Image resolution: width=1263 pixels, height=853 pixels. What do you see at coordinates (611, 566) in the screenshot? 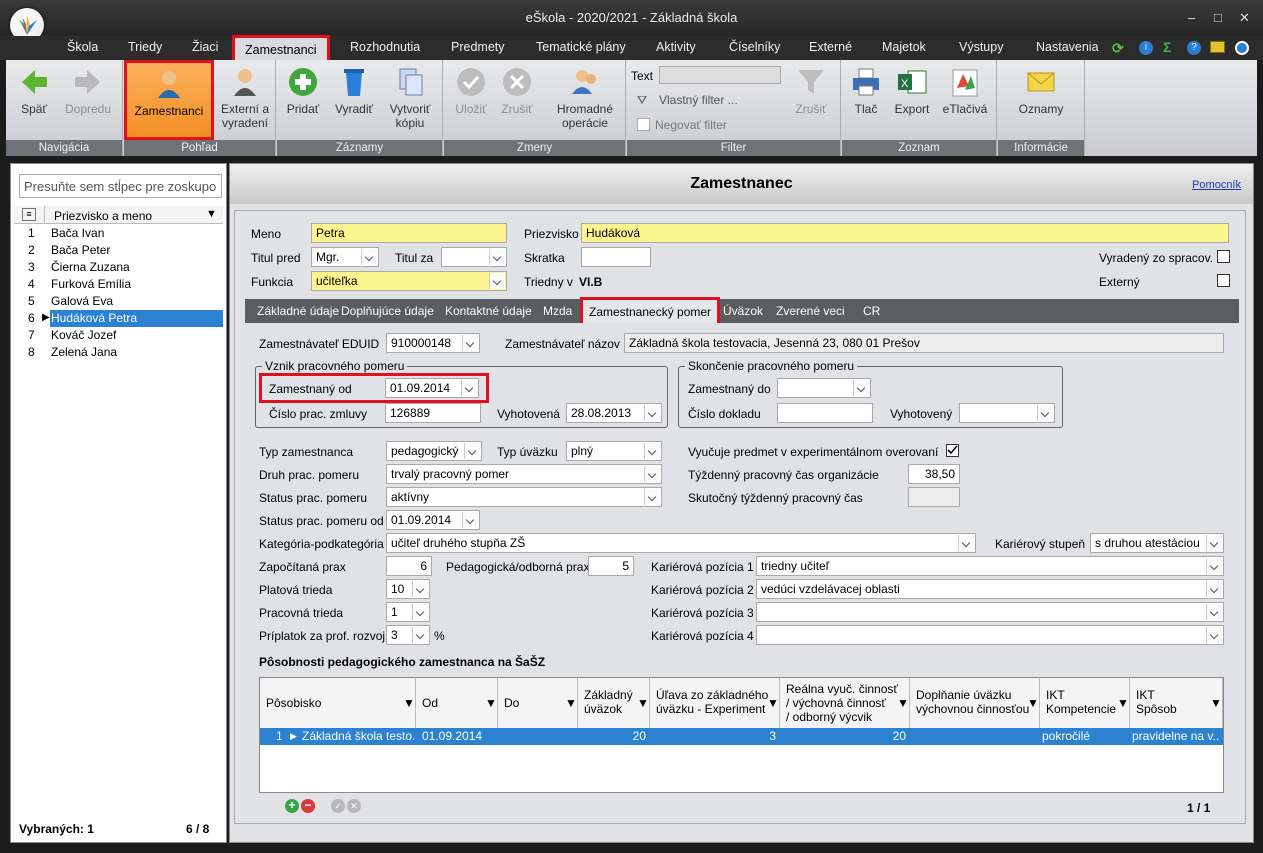
I see `pedagogical-practice-field: 5` at bounding box center [611, 566].